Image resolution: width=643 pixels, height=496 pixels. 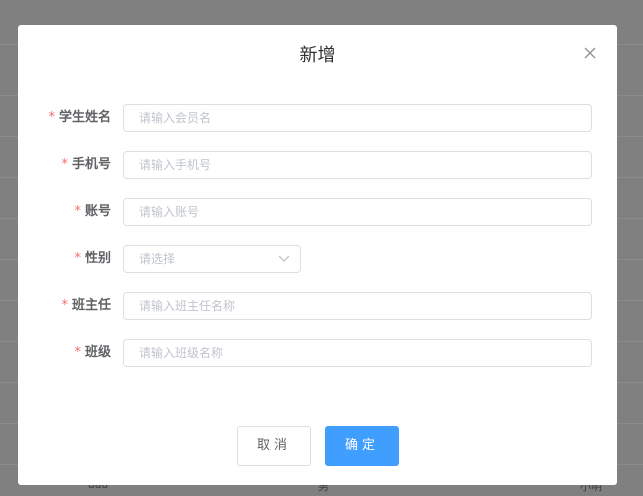 What do you see at coordinates (274, 446) in the screenshot?
I see `cancel-button: 取消` at bounding box center [274, 446].